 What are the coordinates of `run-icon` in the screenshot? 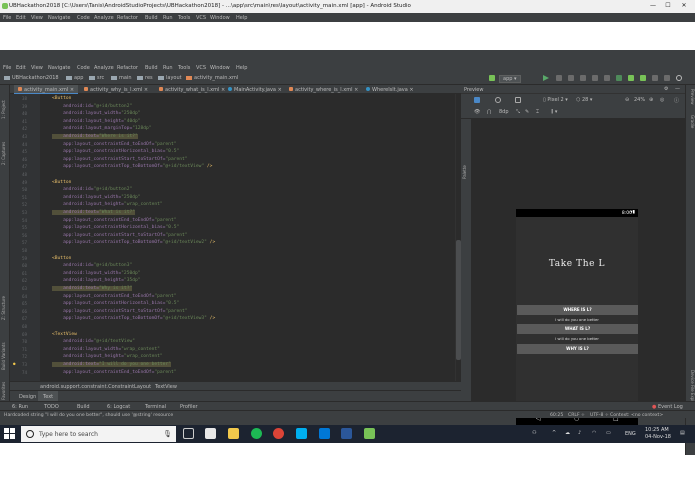 It's located at (546, 78).